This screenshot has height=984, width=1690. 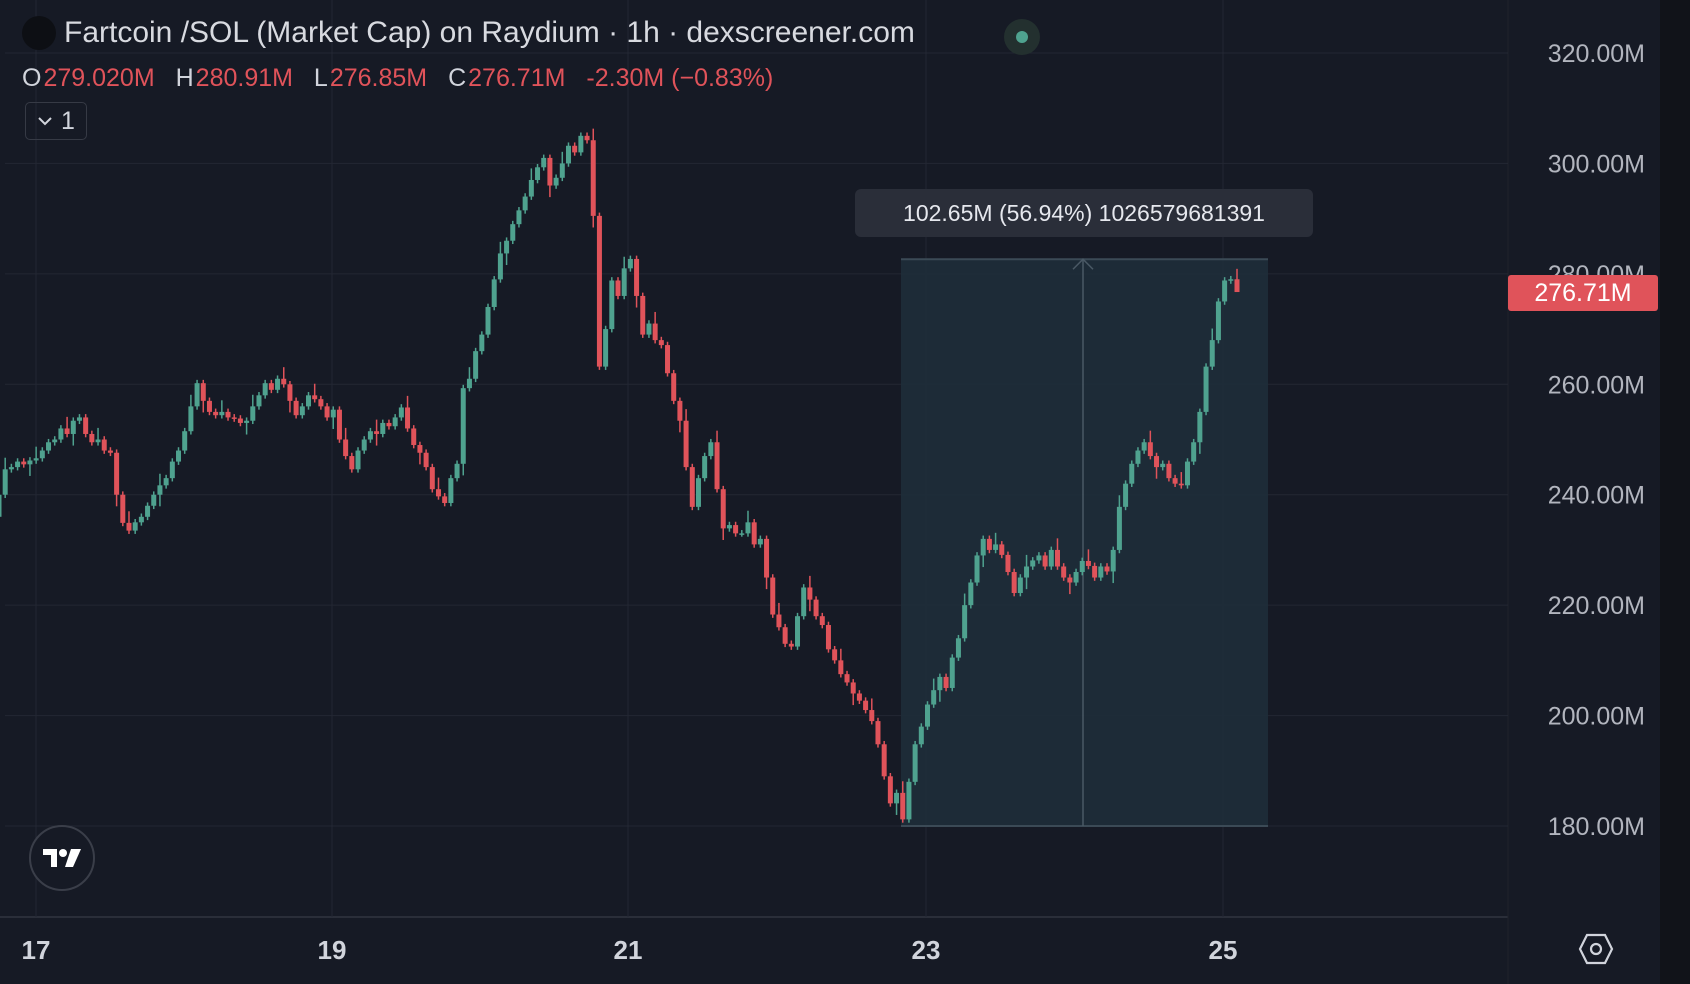 What do you see at coordinates (1596, 496) in the screenshot?
I see `y-tick-label: 240.00M` at bounding box center [1596, 496].